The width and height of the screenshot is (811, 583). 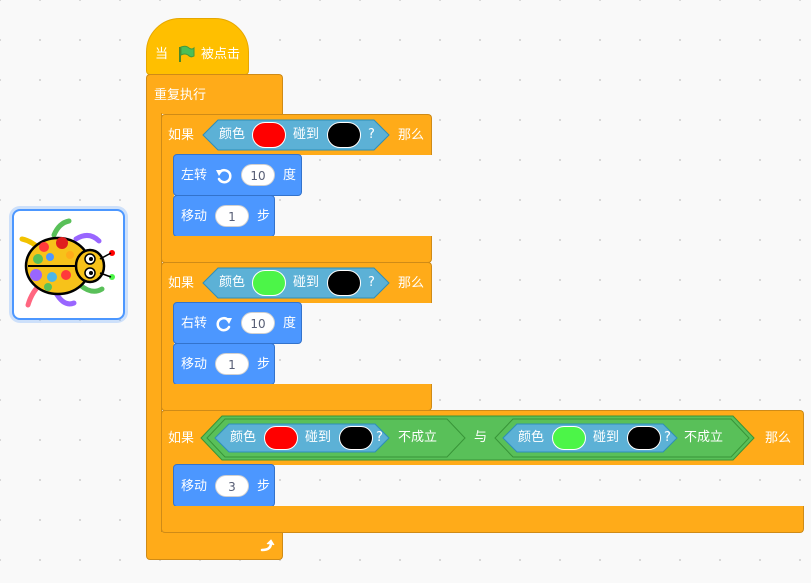 I want to click on forever-label: 重复执行, so click(x=180, y=95).